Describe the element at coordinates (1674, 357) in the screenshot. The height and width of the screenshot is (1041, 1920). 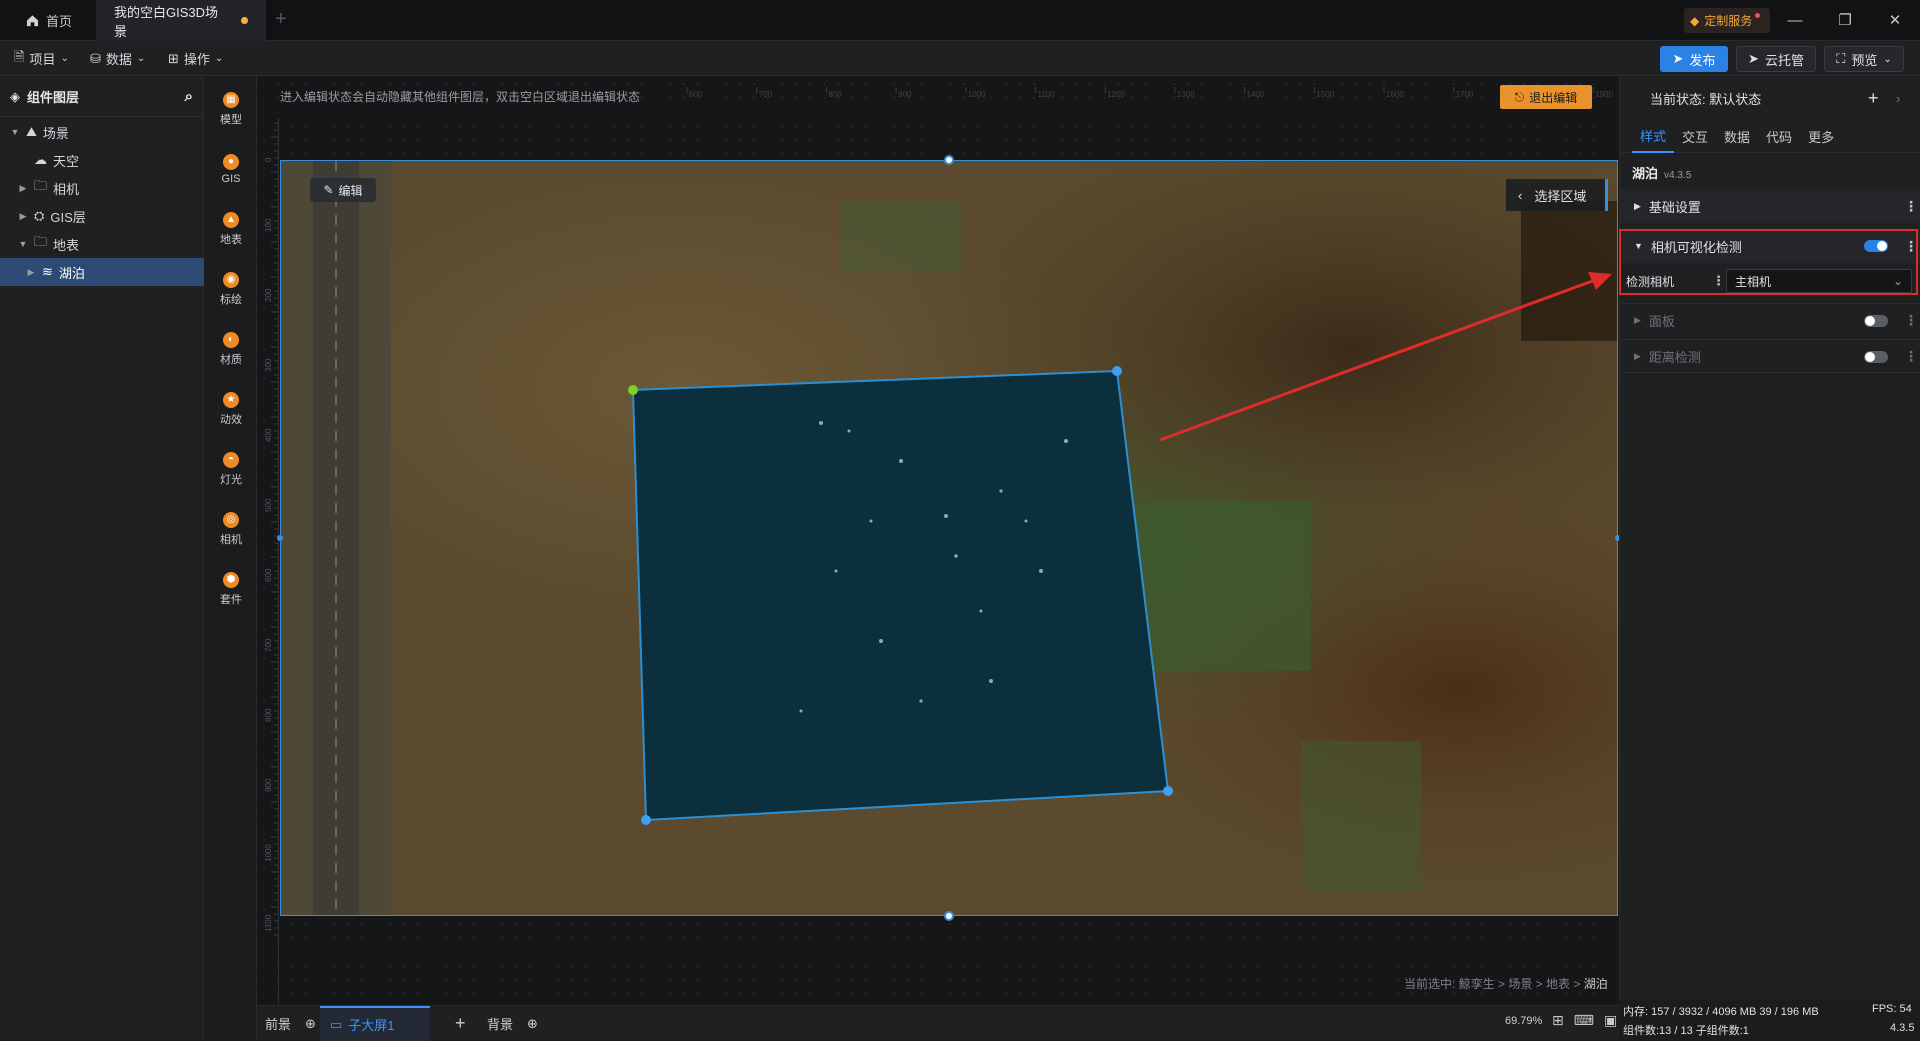
I see `section-distance-label: 距离检测` at that location.